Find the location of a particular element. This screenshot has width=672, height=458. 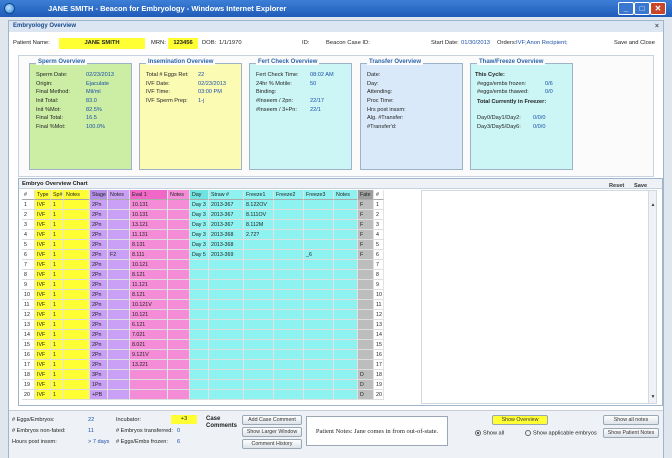

minimize-icon: _ is located at coordinates (626, 8).